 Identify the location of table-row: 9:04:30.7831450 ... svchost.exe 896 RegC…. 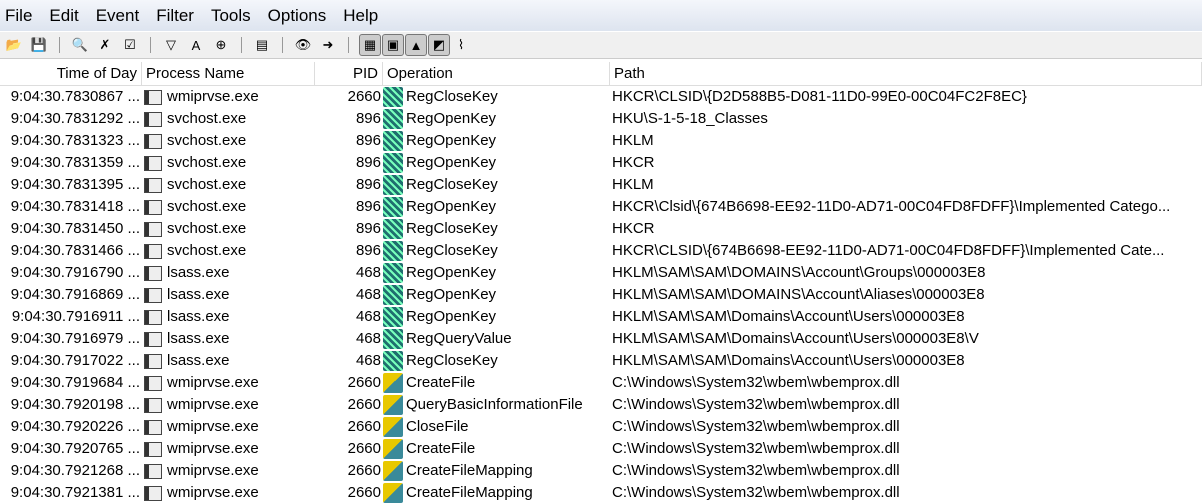
(601, 229).